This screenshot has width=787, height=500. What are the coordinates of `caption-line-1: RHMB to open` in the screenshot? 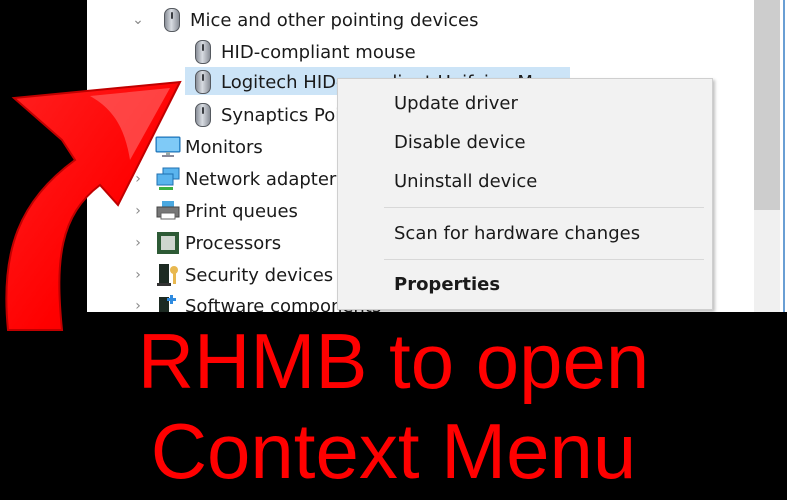 It's located at (393, 361).